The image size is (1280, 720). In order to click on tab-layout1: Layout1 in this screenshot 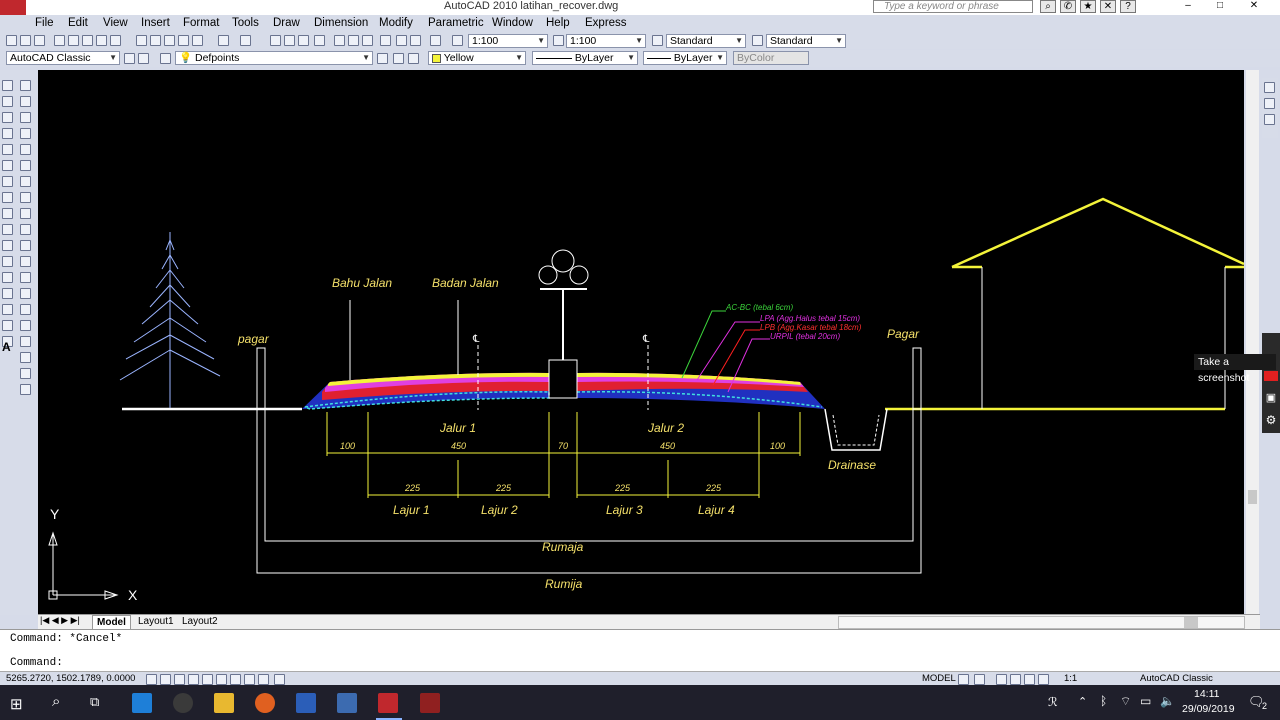, I will do `click(156, 622)`.